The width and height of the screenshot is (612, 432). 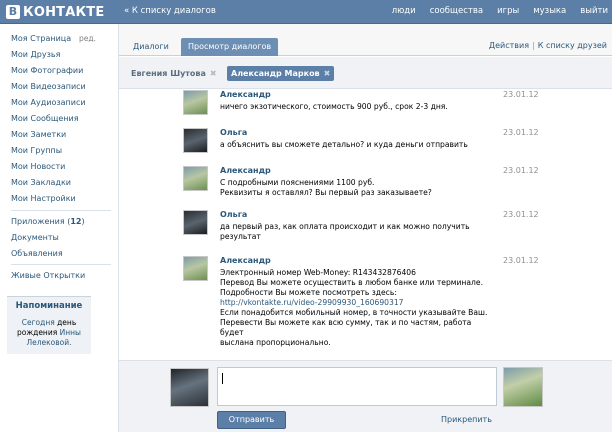 I want to click on back-to-dialogs-link: « К списку диалогов, so click(x=170, y=11).